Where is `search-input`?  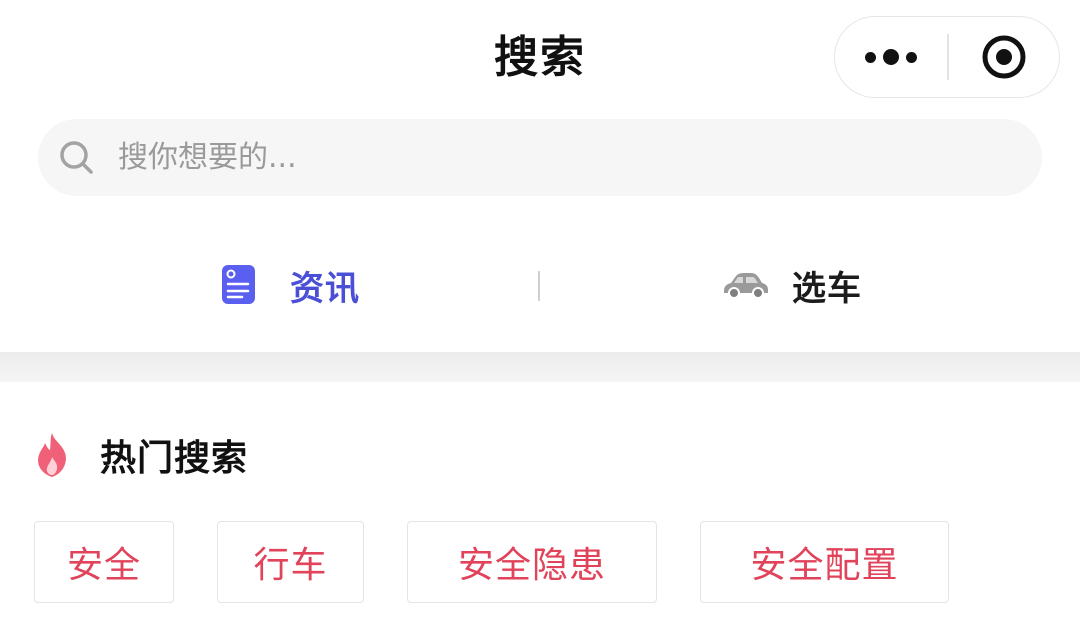 search-input is located at coordinates (558, 157).